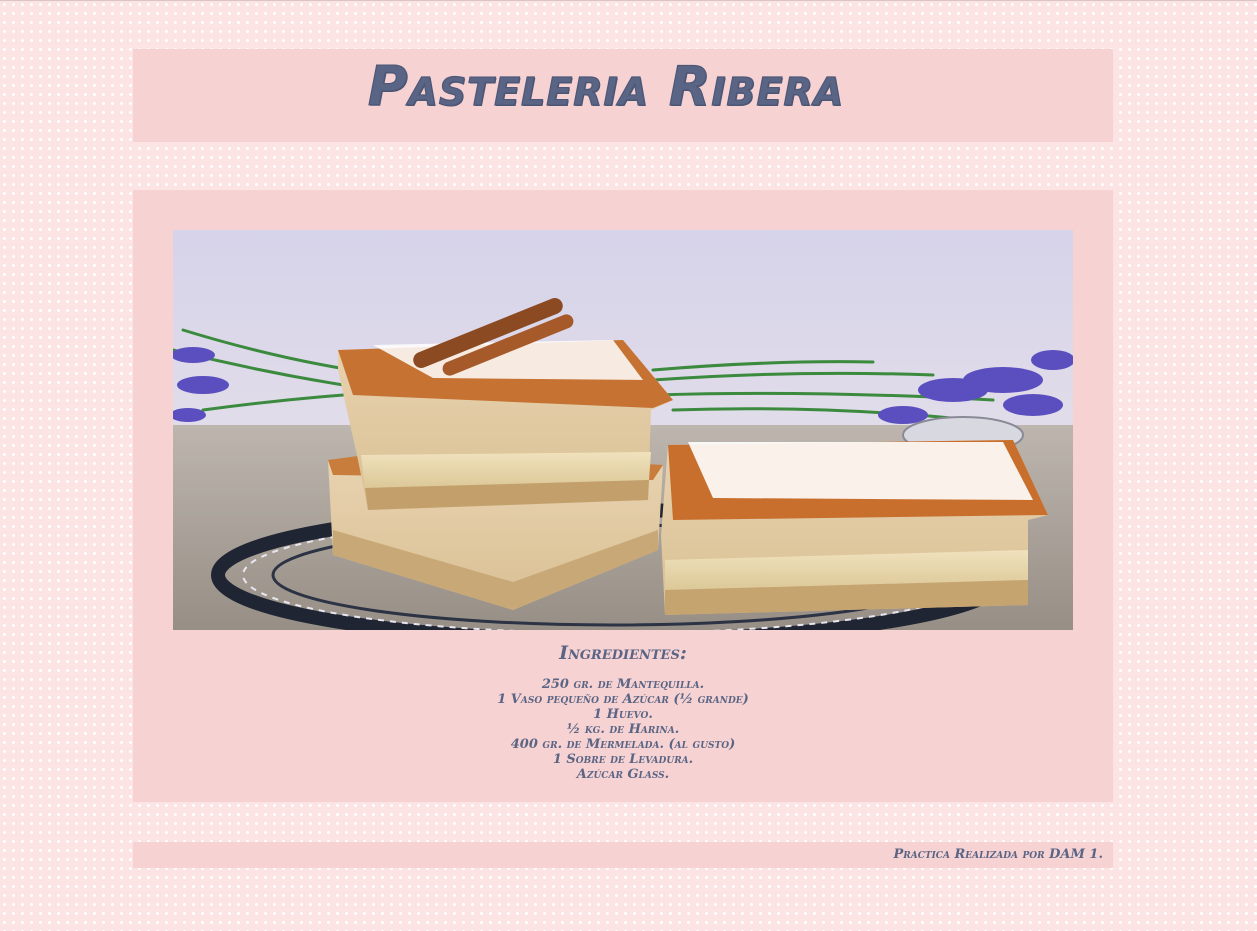  What do you see at coordinates (623, 714) in the screenshot?
I see `ingredient-item: 1 Huevo.` at bounding box center [623, 714].